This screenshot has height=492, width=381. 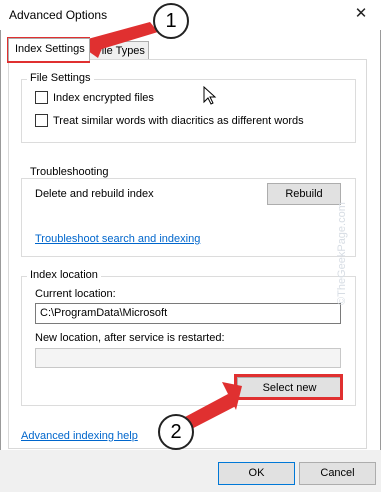 What do you see at coordinates (176, 432) in the screenshot?
I see `step-marker-2: 2` at bounding box center [176, 432].